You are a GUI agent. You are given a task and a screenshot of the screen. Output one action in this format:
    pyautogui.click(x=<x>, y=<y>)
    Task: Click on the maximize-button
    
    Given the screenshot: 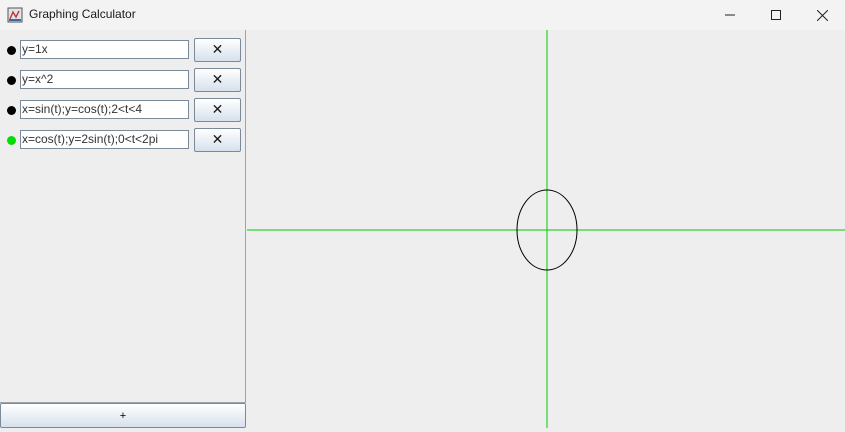 What is the action you would take?
    pyautogui.click(x=776, y=15)
    